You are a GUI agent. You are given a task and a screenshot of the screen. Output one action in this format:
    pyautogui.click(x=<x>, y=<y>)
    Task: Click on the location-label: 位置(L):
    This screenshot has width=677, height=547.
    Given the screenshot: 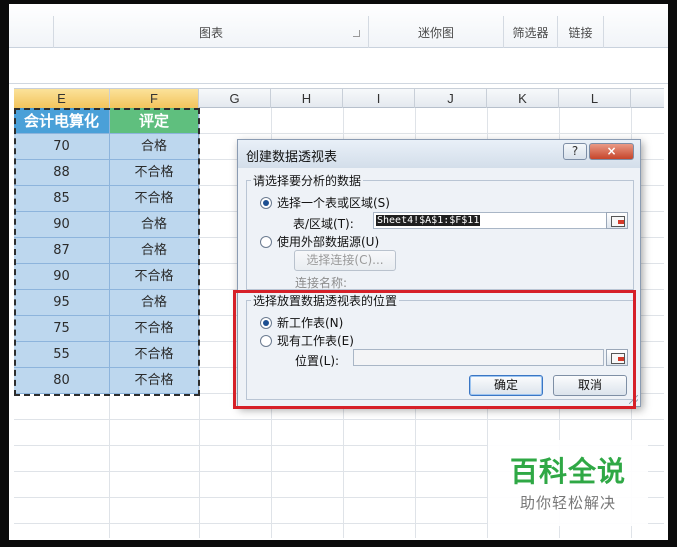 What is the action you would take?
    pyautogui.click(x=317, y=361)
    